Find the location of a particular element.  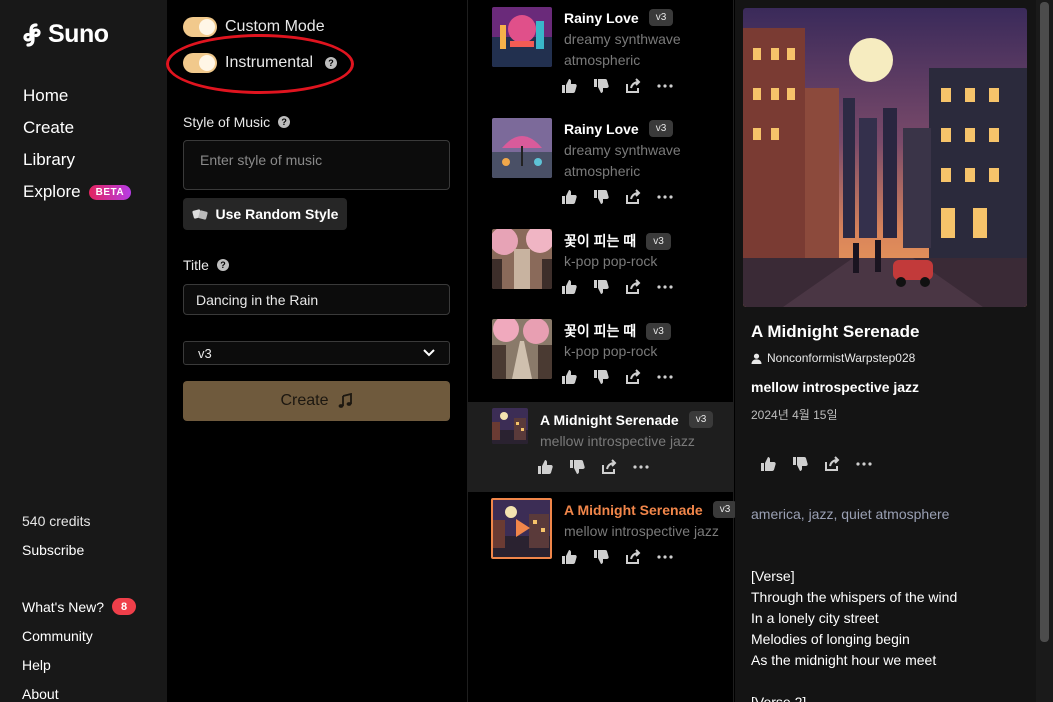

version-badge: v3 is located at coordinates (661, 17).